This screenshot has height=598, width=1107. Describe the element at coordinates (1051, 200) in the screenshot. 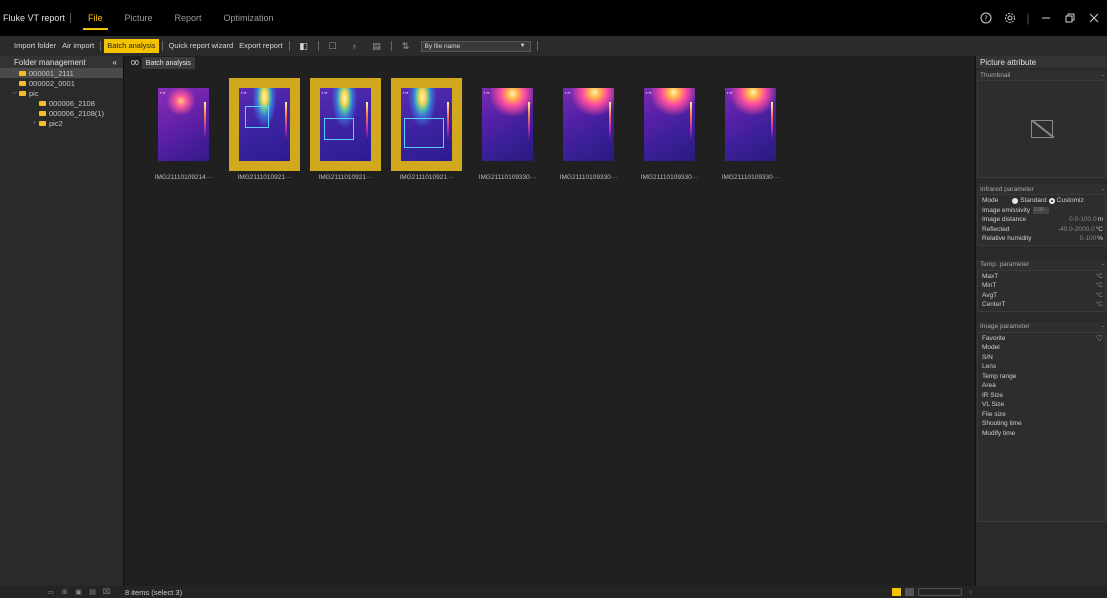

I see `radio-custom` at that location.